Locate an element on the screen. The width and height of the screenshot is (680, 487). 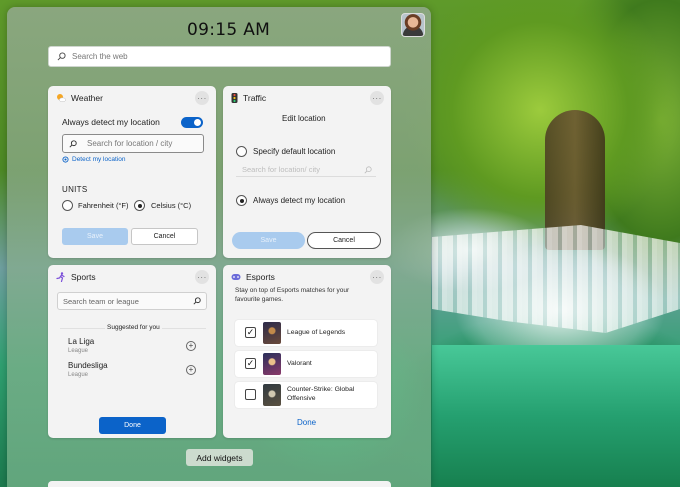
traffic-more-button: ··· is located at coordinates (377, 98).